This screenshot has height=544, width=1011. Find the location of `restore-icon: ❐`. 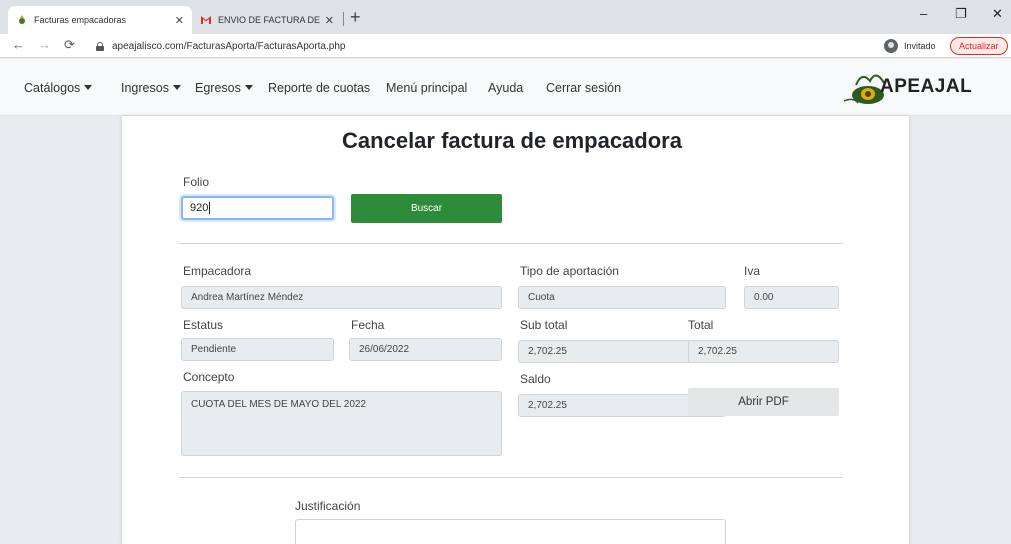

restore-icon: ❐ is located at coordinates (961, 14).